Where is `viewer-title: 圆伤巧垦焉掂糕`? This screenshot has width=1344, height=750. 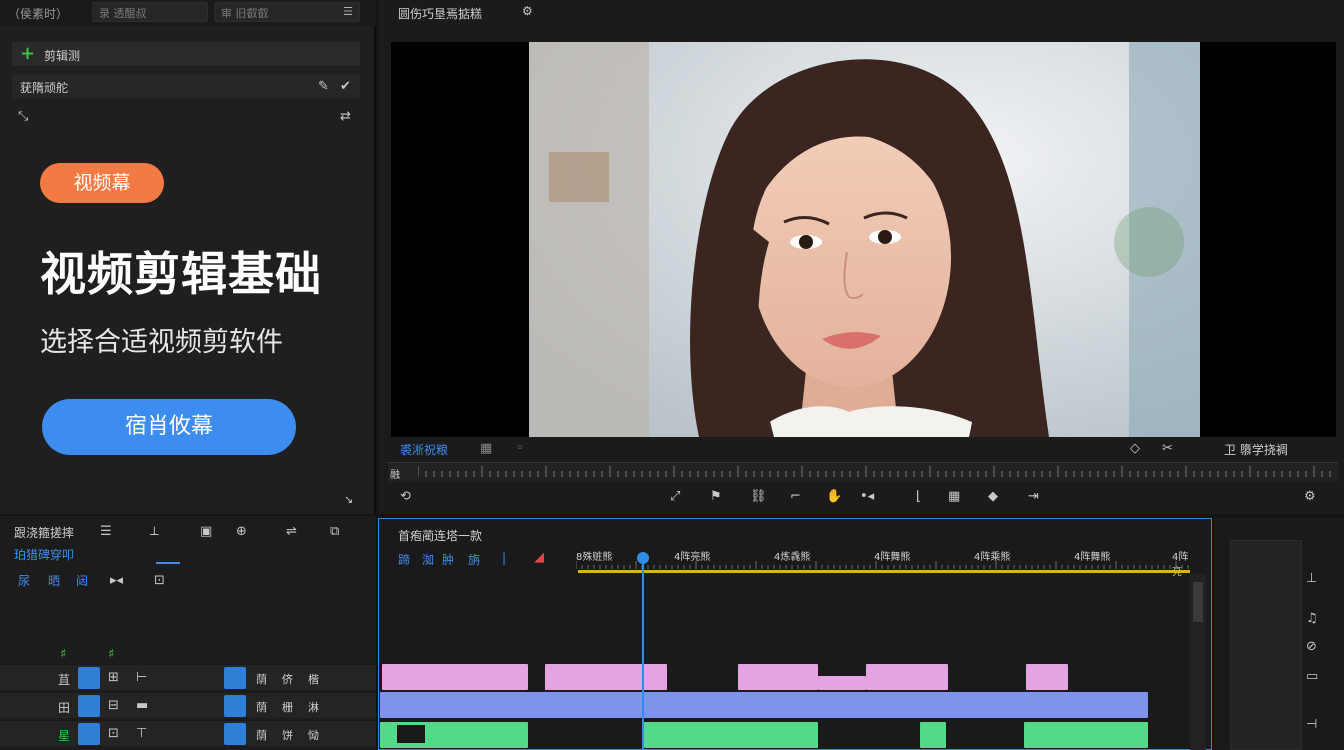 viewer-title: 圆伤巧垦焉掂糕 is located at coordinates (440, 14).